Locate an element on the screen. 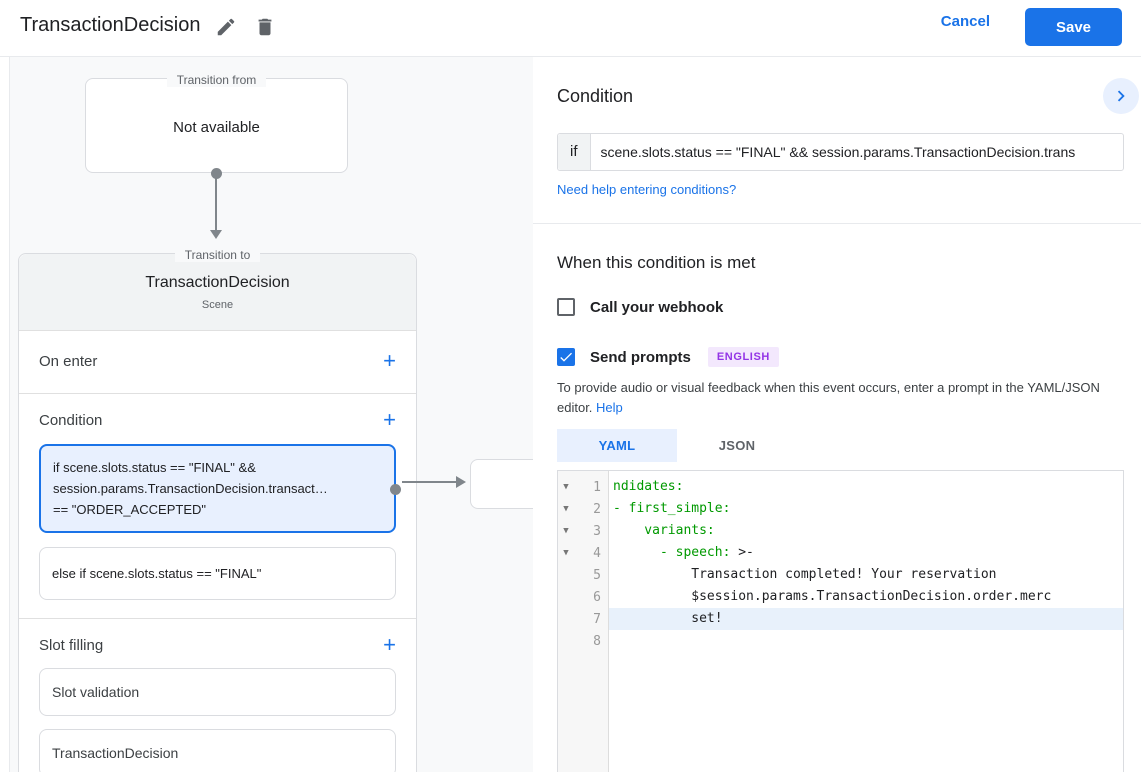  send-prompts-checkbox is located at coordinates (566, 357).